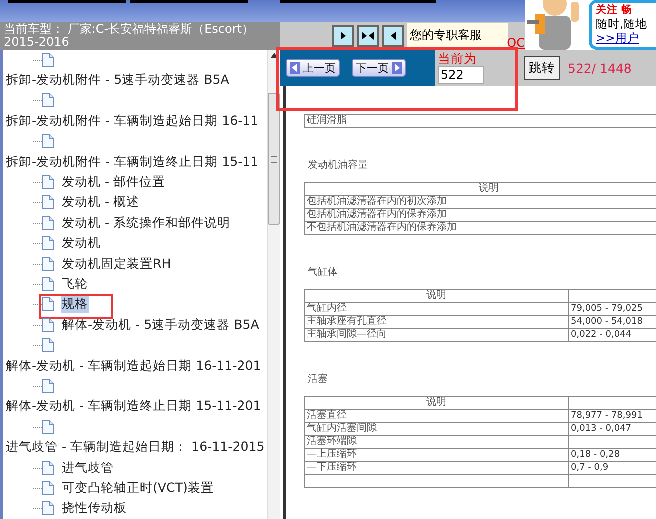 This screenshot has width=656, height=519. Describe the element at coordinates (114, 183) in the screenshot. I see `tree-item: 发动机 - 部件位置` at that location.